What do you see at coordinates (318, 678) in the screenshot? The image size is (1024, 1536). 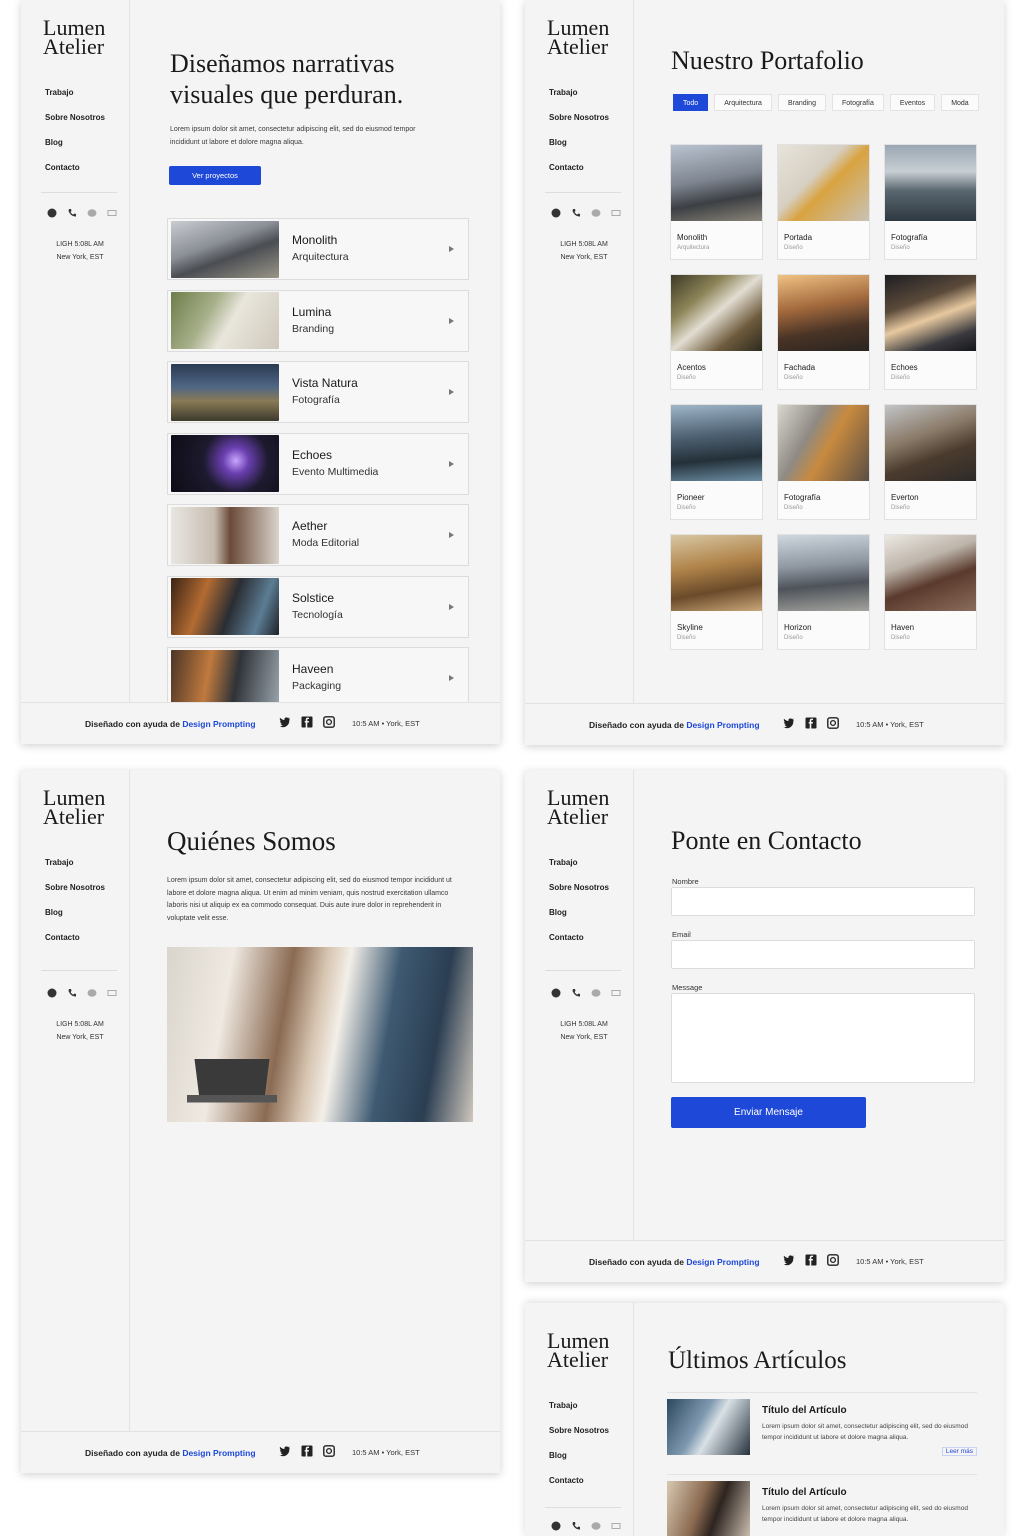 I see `project-item: Haveen Packaging` at bounding box center [318, 678].